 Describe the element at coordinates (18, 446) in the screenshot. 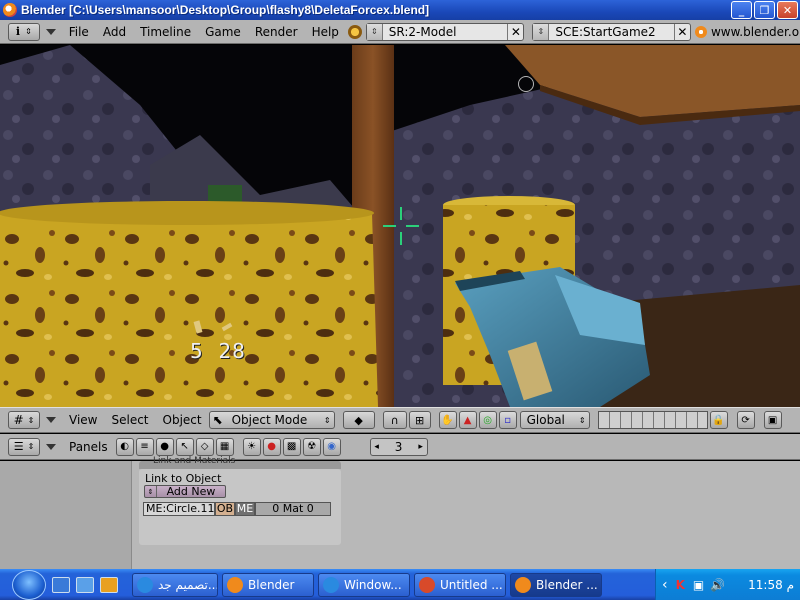

I see `buttons-window-icon: ☰` at that location.